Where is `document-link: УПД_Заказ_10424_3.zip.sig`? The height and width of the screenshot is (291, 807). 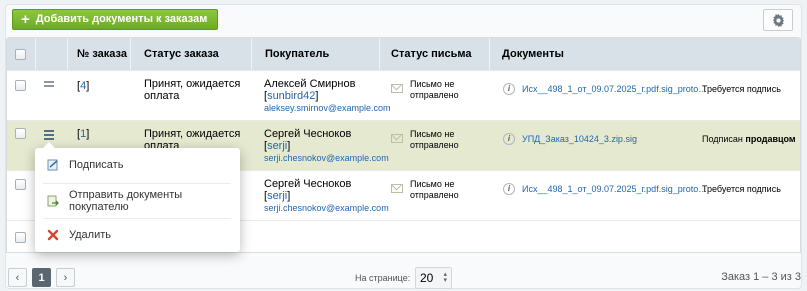 document-link: УПД_Заказ_10424_3.zip.sig is located at coordinates (579, 139).